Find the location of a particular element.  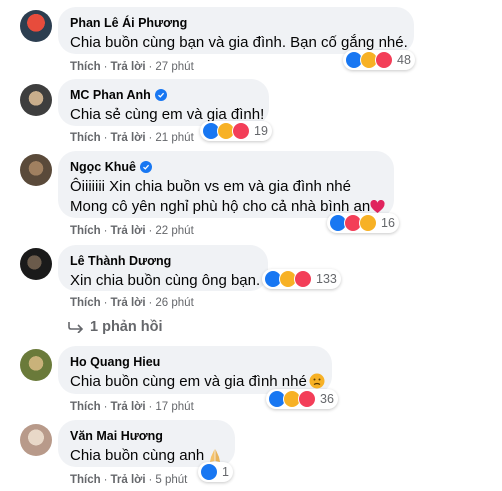

comment-text-content: Chia buồn cùng em và gia đình nhé is located at coordinates (188, 381).